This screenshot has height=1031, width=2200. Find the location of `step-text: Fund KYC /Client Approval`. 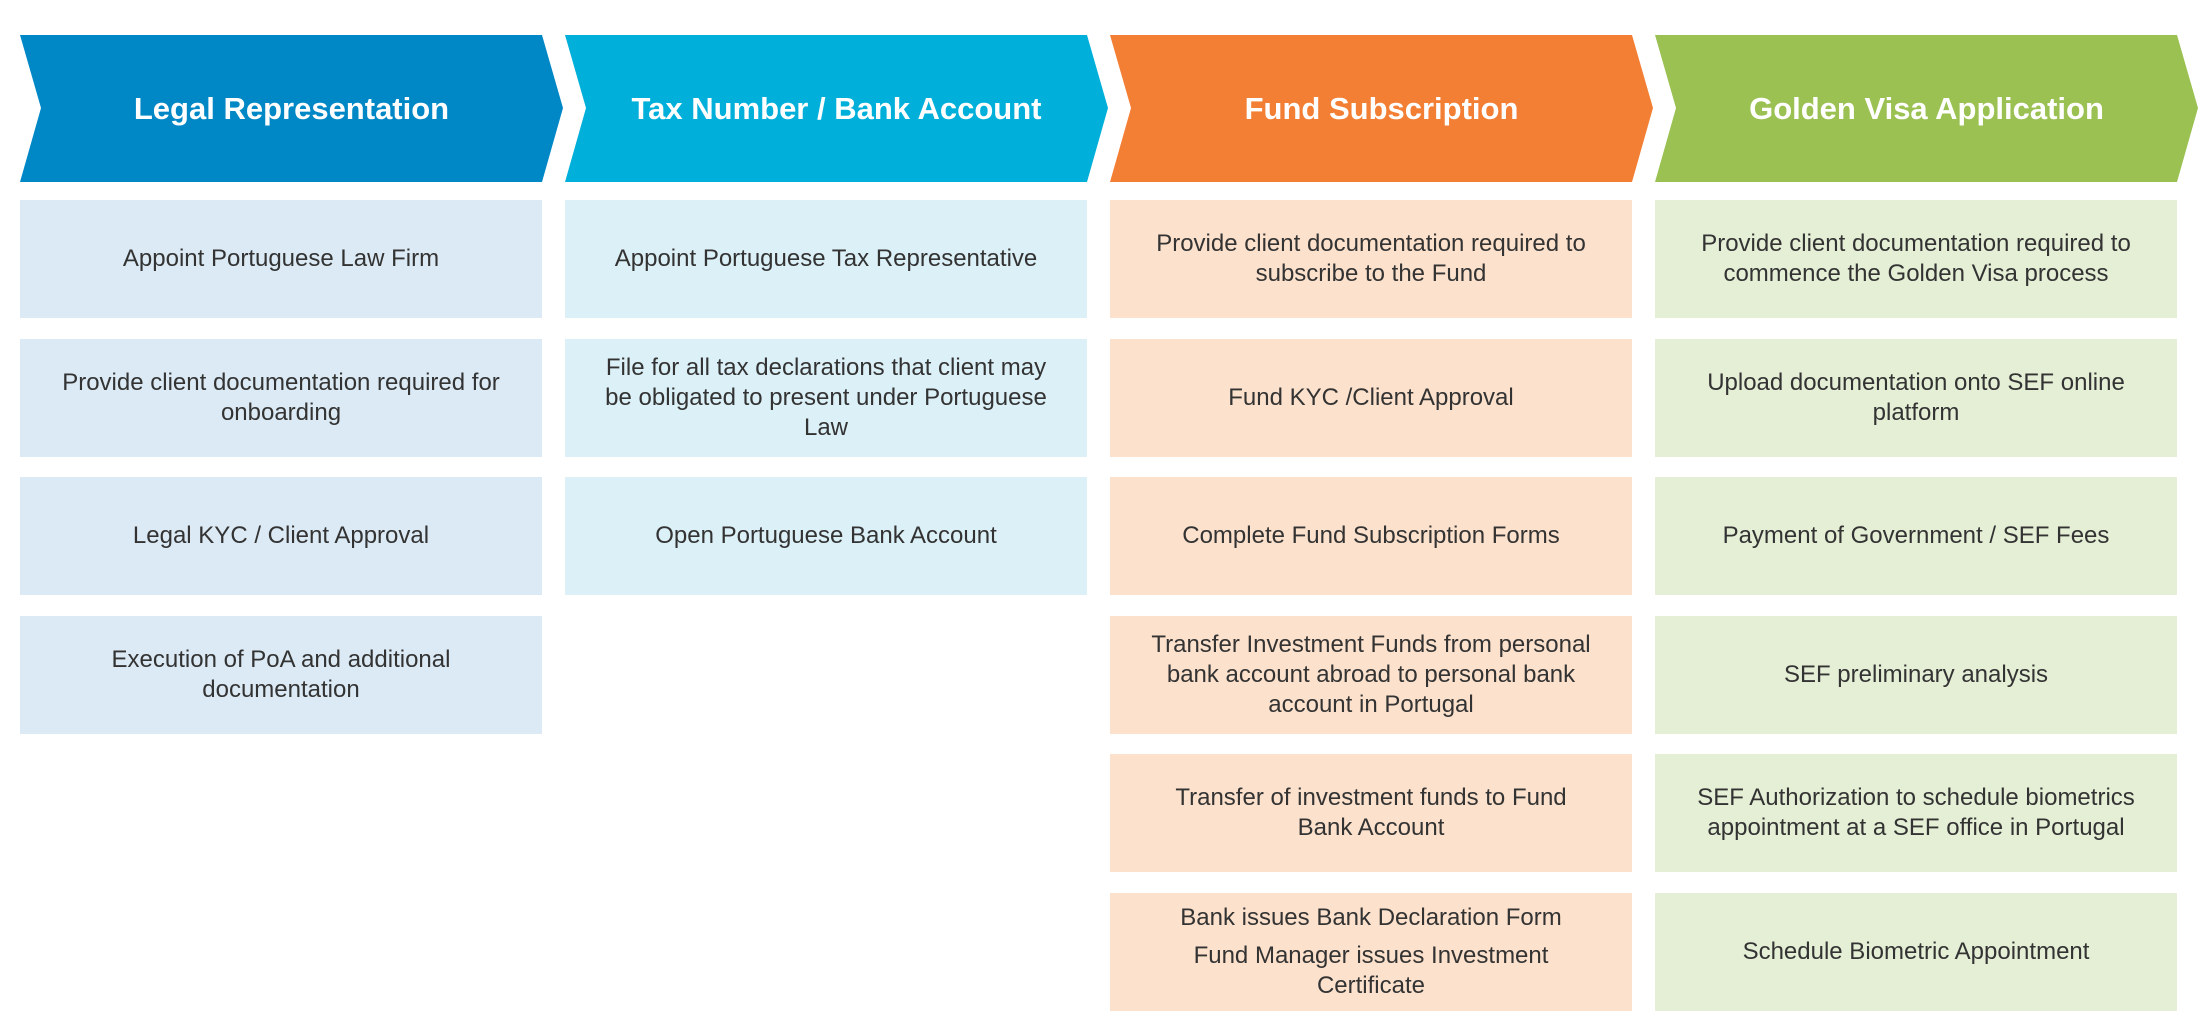

step-text: Fund KYC /Client Approval is located at coordinates (1371, 397).